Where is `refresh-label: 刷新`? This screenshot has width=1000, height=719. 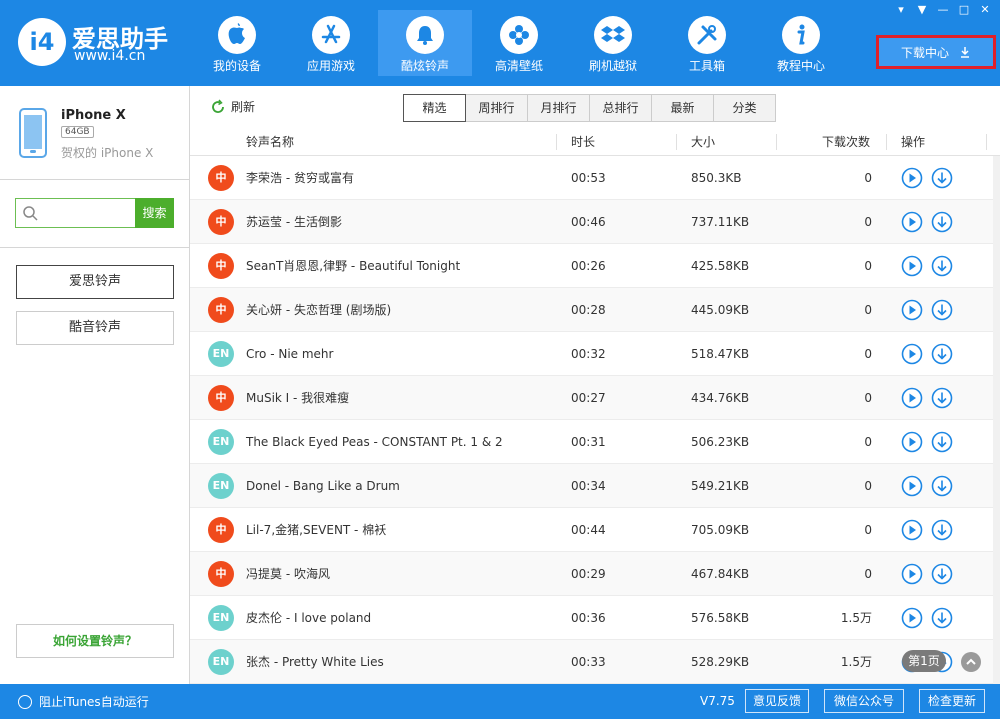 refresh-label: 刷新 is located at coordinates (243, 107).